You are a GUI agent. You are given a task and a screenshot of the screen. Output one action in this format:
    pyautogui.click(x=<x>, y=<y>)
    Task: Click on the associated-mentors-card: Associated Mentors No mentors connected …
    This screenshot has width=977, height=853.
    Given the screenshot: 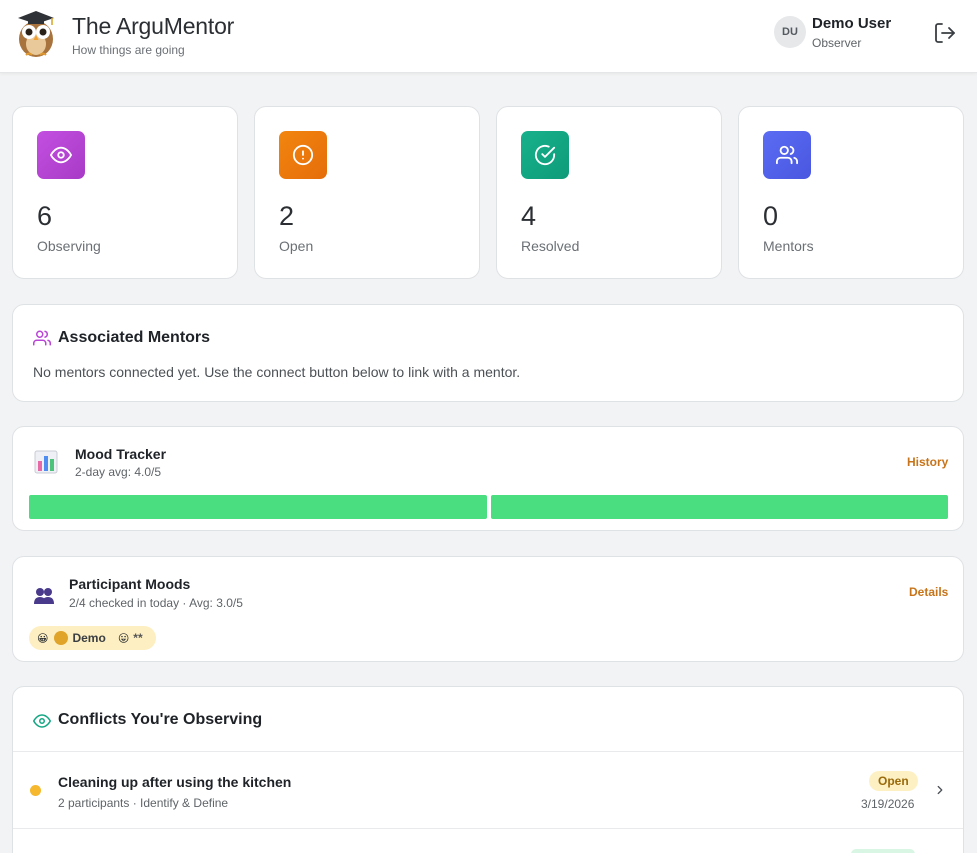 What is the action you would take?
    pyautogui.click(x=488, y=353)
    